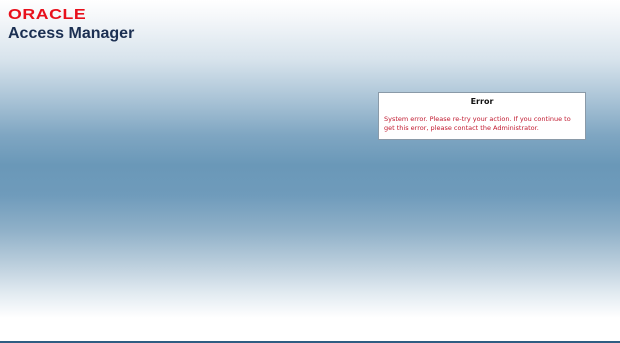  What do you see at coordinates (482, 101) in the screenshot?
I see `error-title: Error` at bounding box center [482, 101].